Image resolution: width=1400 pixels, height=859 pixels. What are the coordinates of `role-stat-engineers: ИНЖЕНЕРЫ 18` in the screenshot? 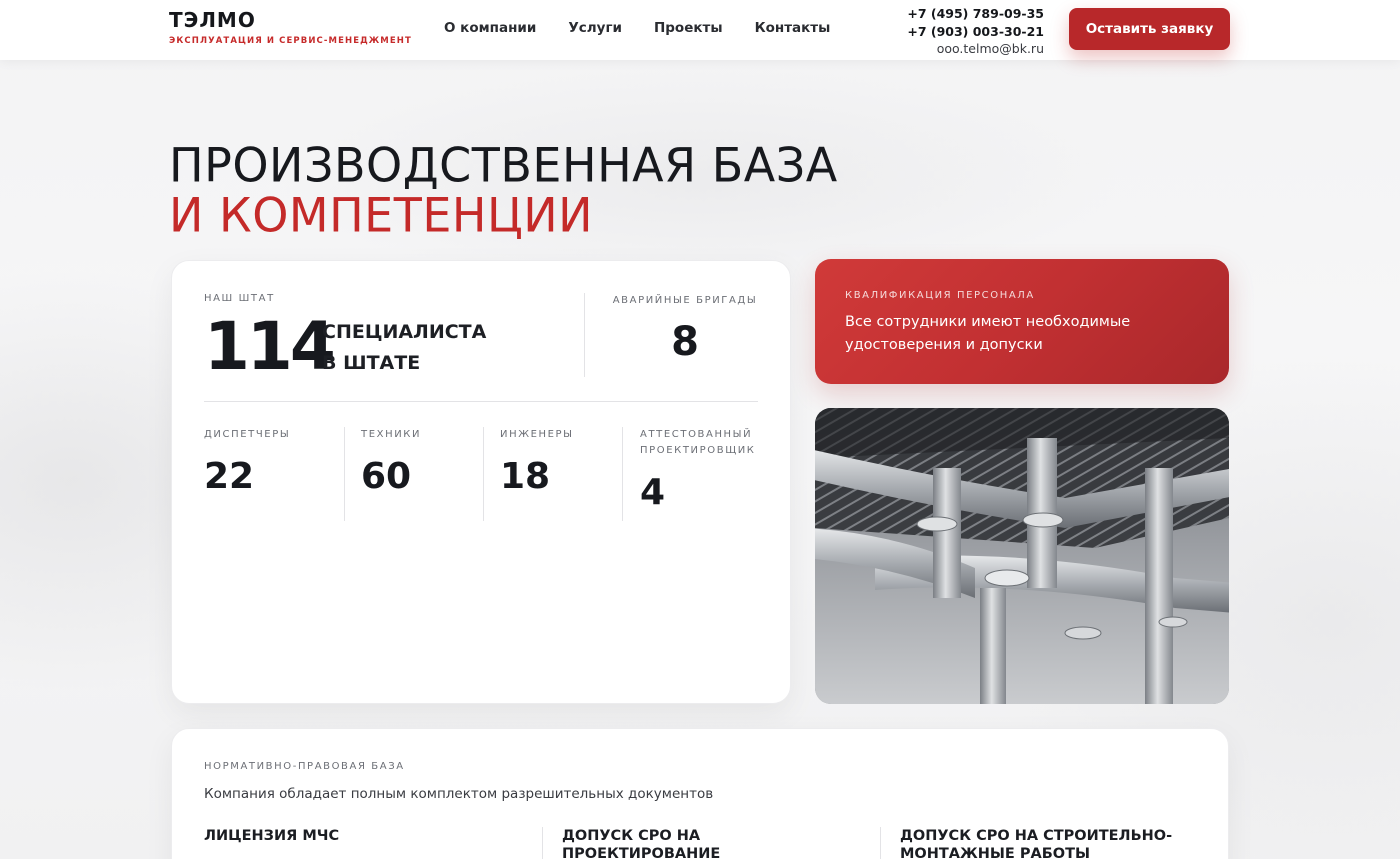 It's located at (560, 462).